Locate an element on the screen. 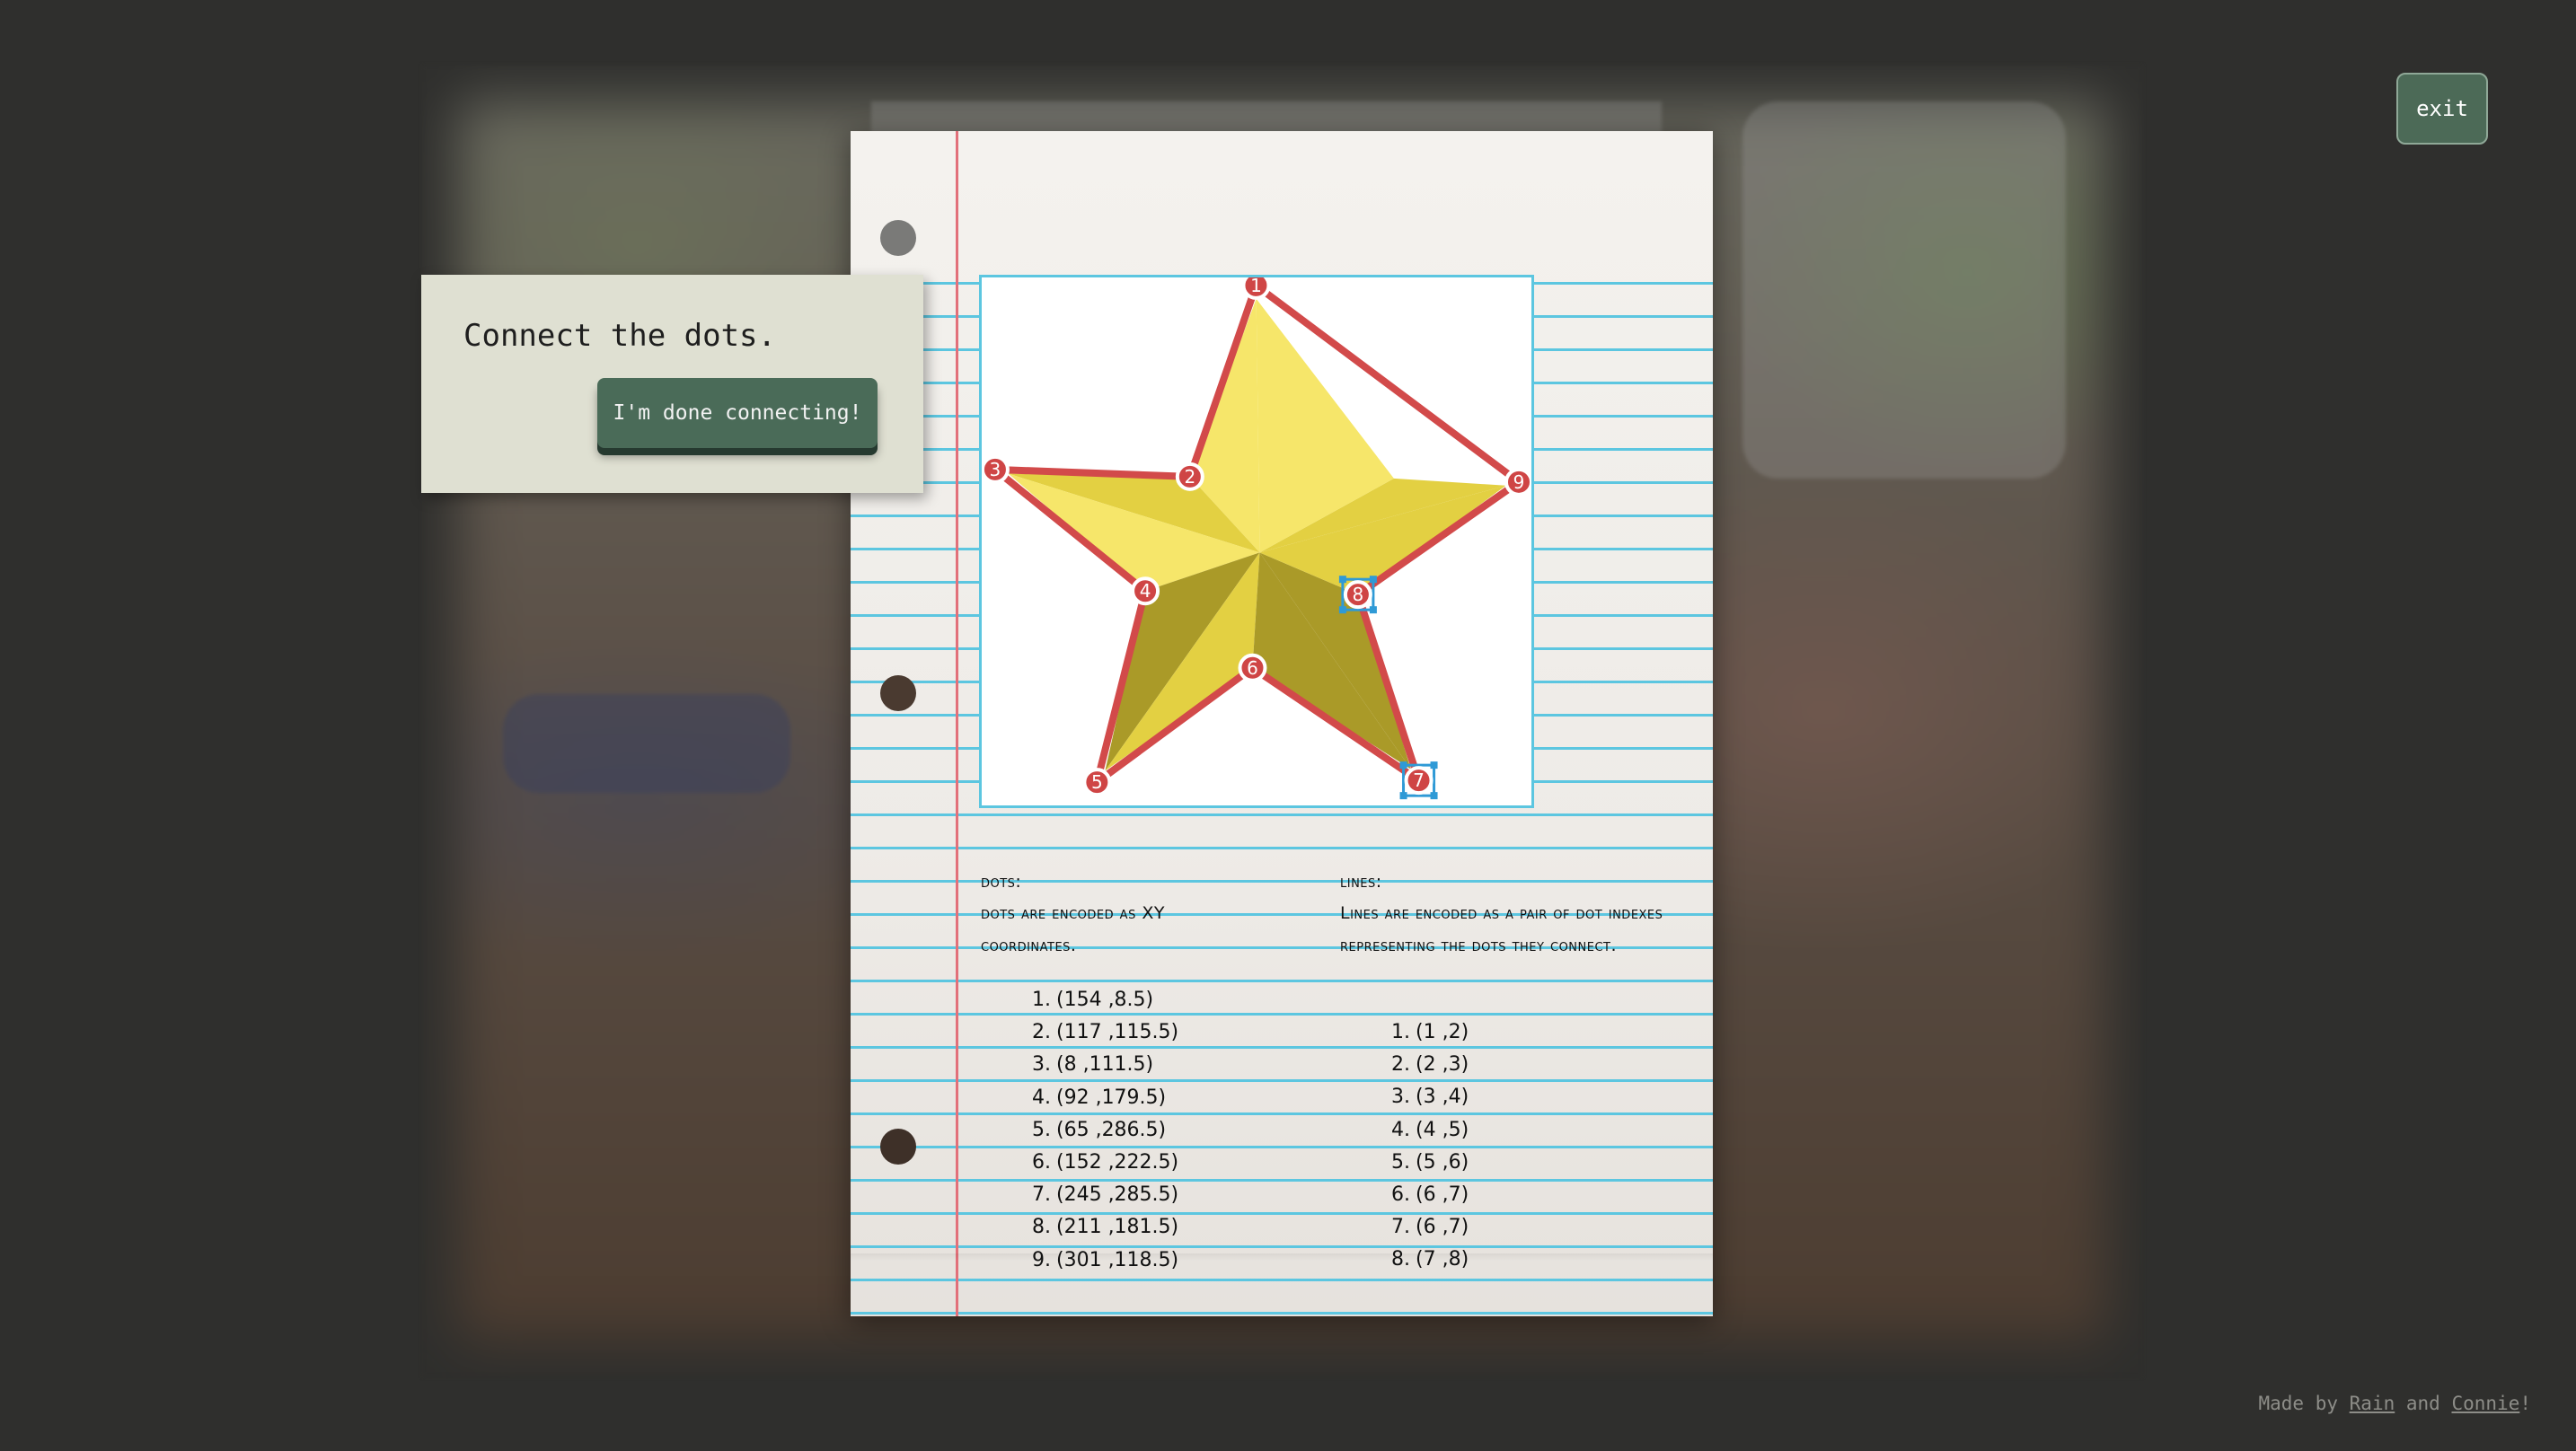 The width and height of the screenshot is (2576, 1451). dot-number: 8 is located at coordinates (1358, 594).